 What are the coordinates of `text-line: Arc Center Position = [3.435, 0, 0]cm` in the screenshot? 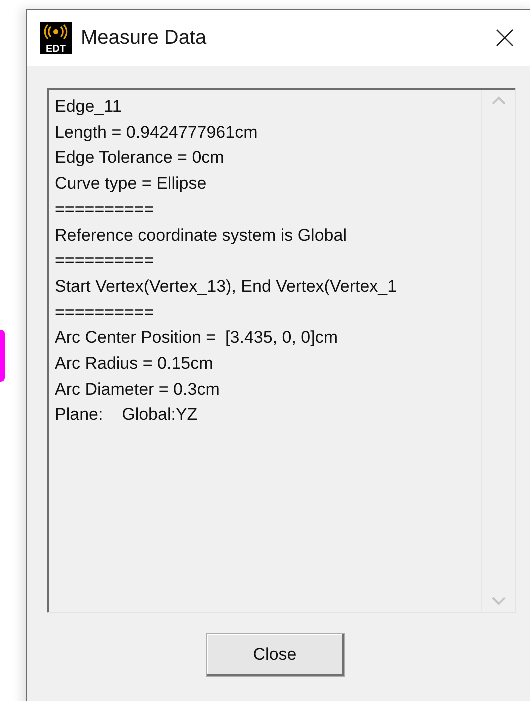 It's located at (196, 338).